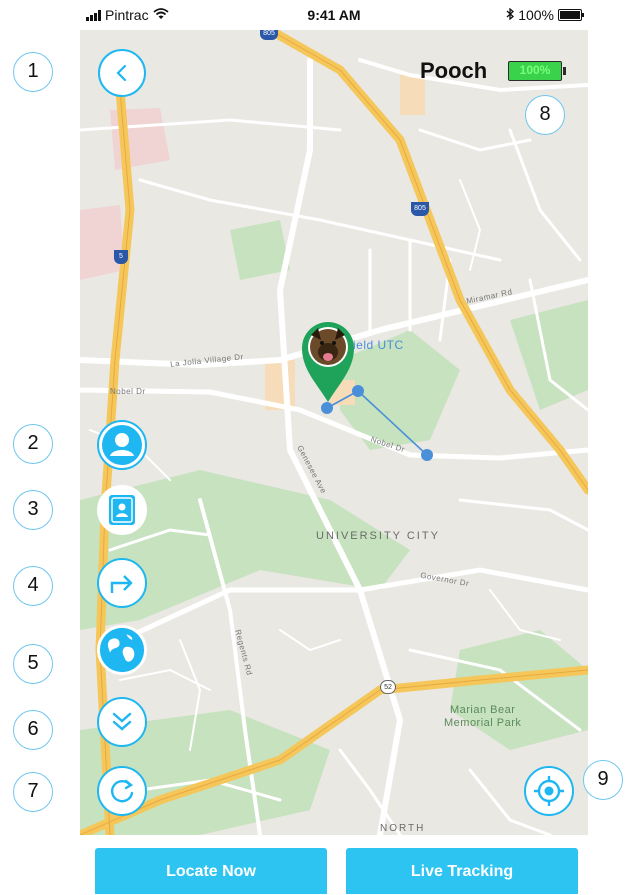  Describe the element at coordinates (454, 70) in the screenshot. I see `pet-name: Pooch` at that location.